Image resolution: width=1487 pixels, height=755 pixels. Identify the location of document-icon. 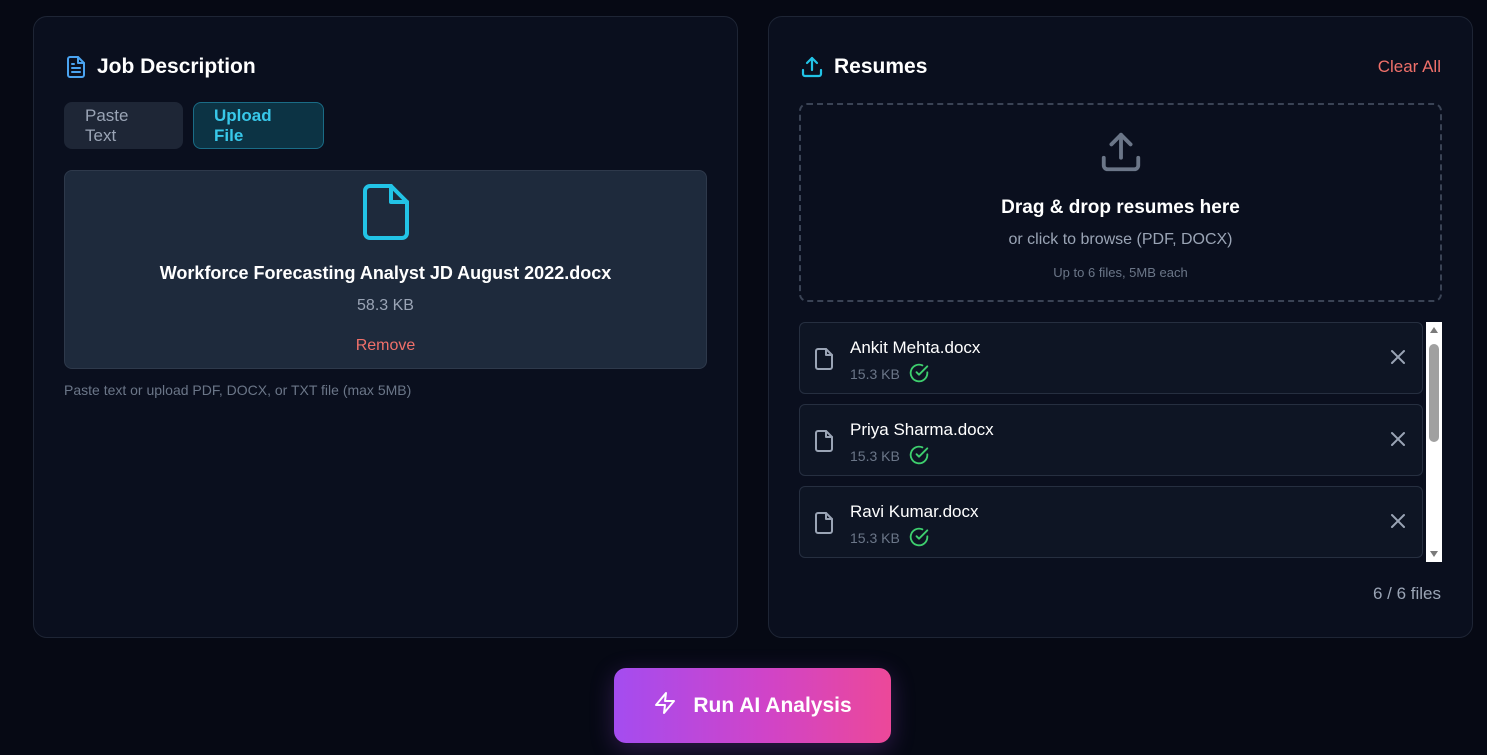
(76, 67).